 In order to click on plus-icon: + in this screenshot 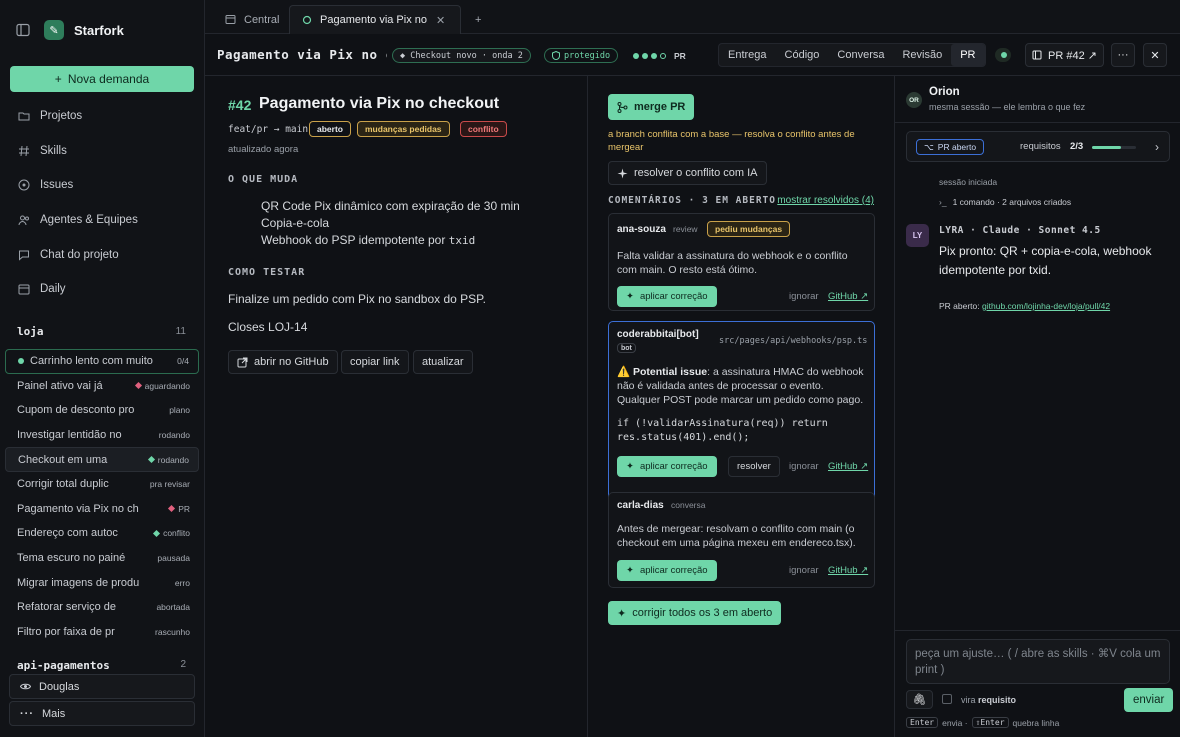, I will do `click(478, 19)`.